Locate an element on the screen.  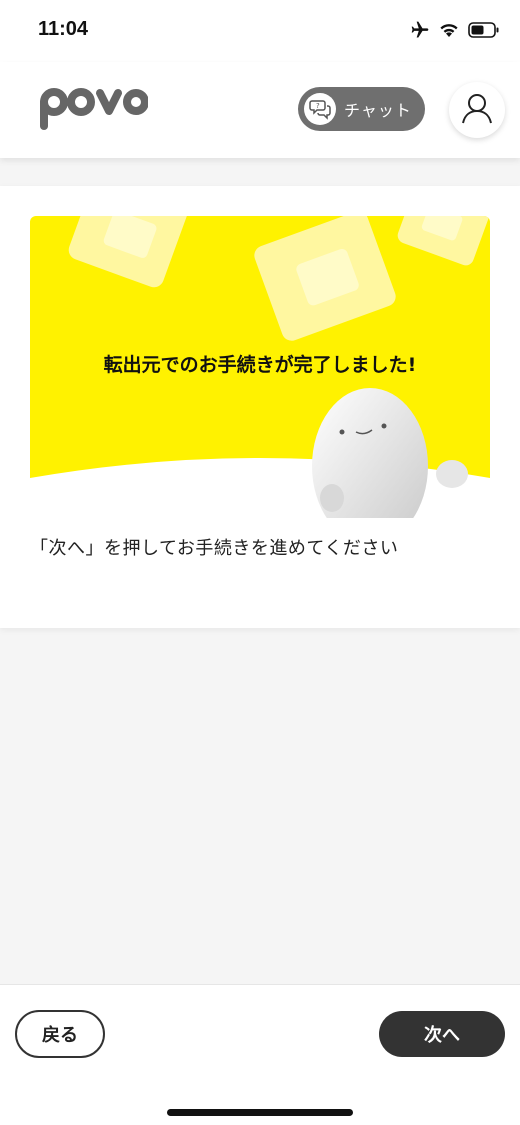
hero-title: 転出元でのお手続きが完了しました! is located at coordinates (260, 365).